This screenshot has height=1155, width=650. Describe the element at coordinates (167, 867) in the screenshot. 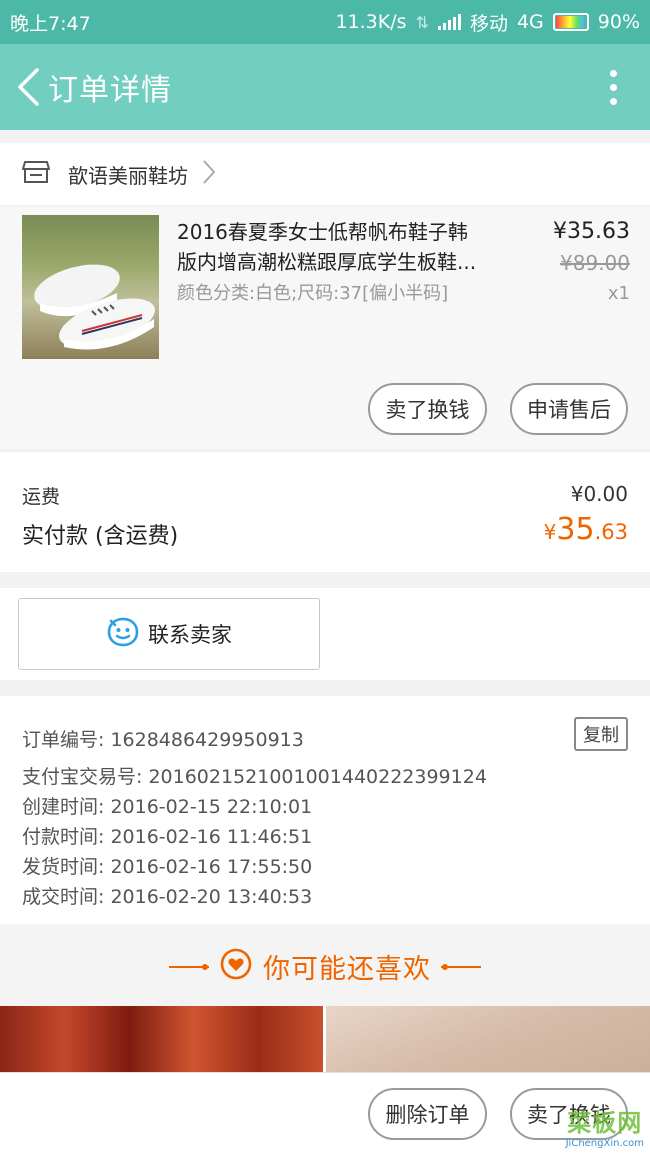

I see `shipped-time: 发货时间: 2016-02-16 17:55:50` at that location.